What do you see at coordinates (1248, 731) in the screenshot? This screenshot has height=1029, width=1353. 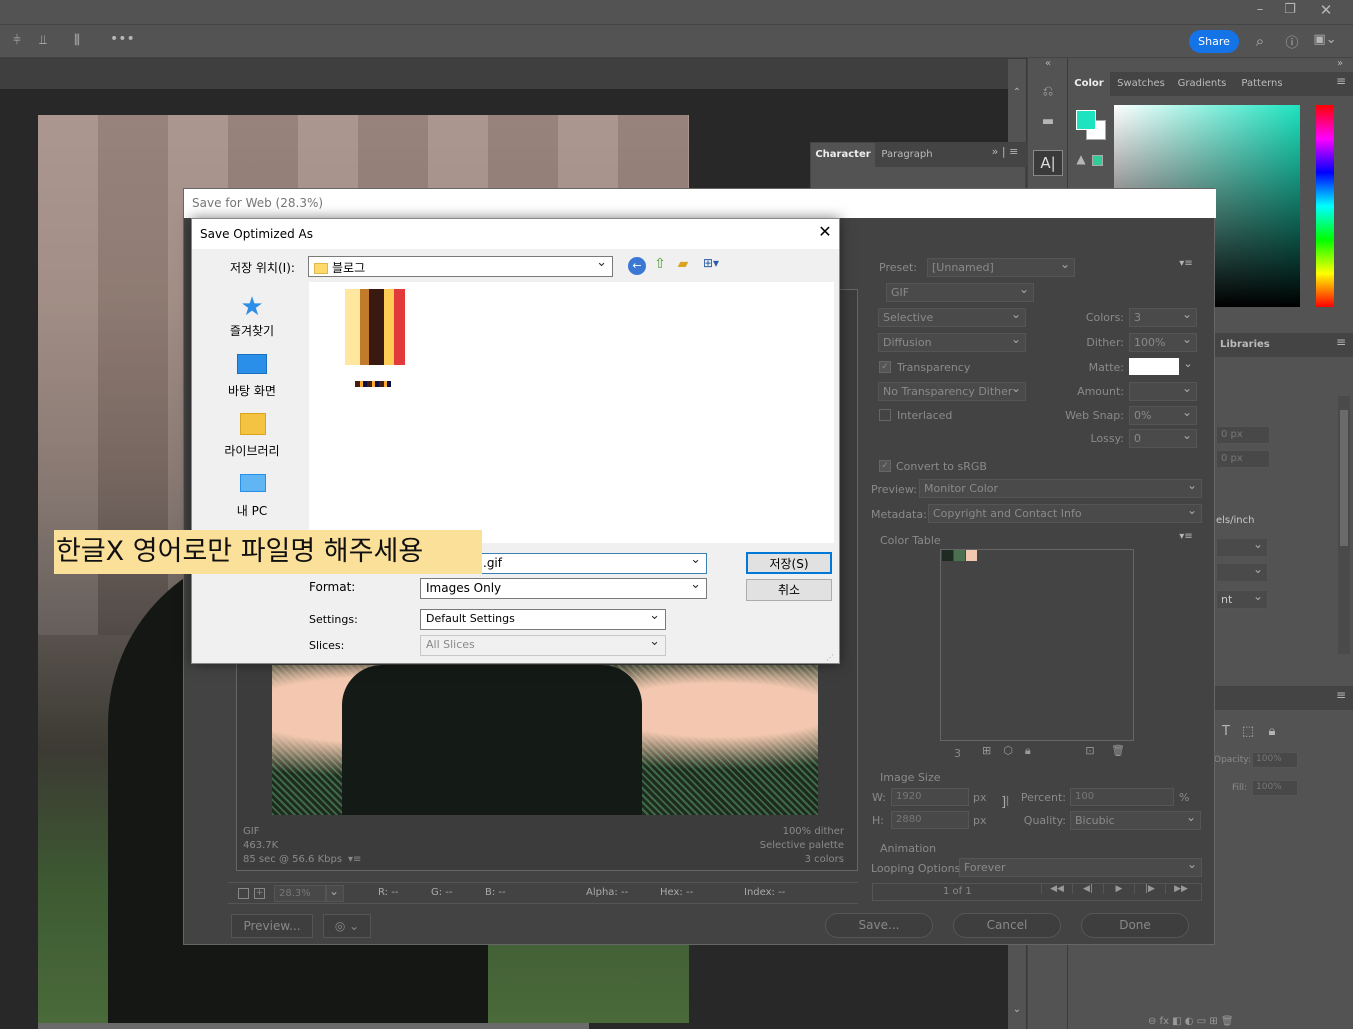 I see `shape-filter-icon: ⬚` at bounding box center [1248, 731].